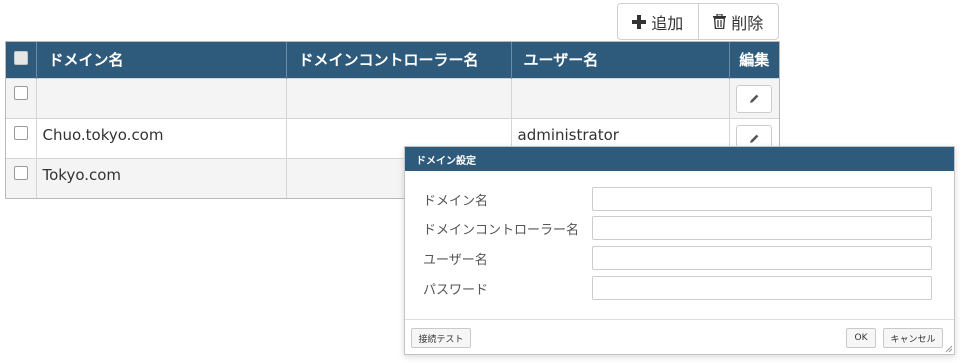 The image size is (962, 363). I want to click on user-name-input, so click(762, 258).